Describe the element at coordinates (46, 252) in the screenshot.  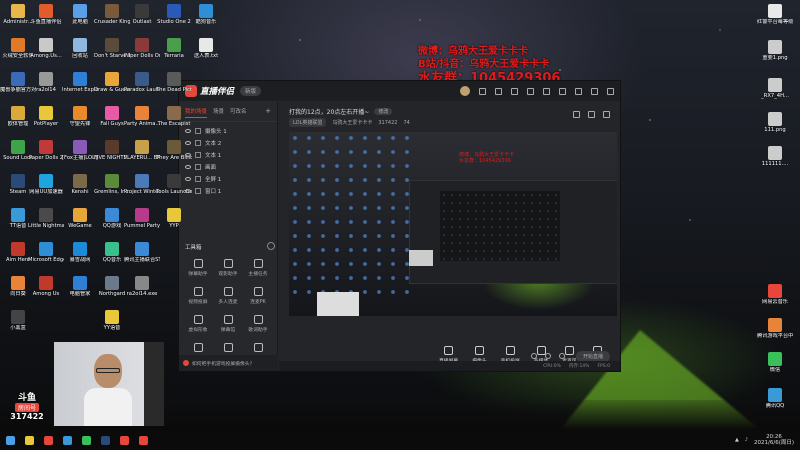
I see `desktop-icon: Microsoft Edge` at that location.